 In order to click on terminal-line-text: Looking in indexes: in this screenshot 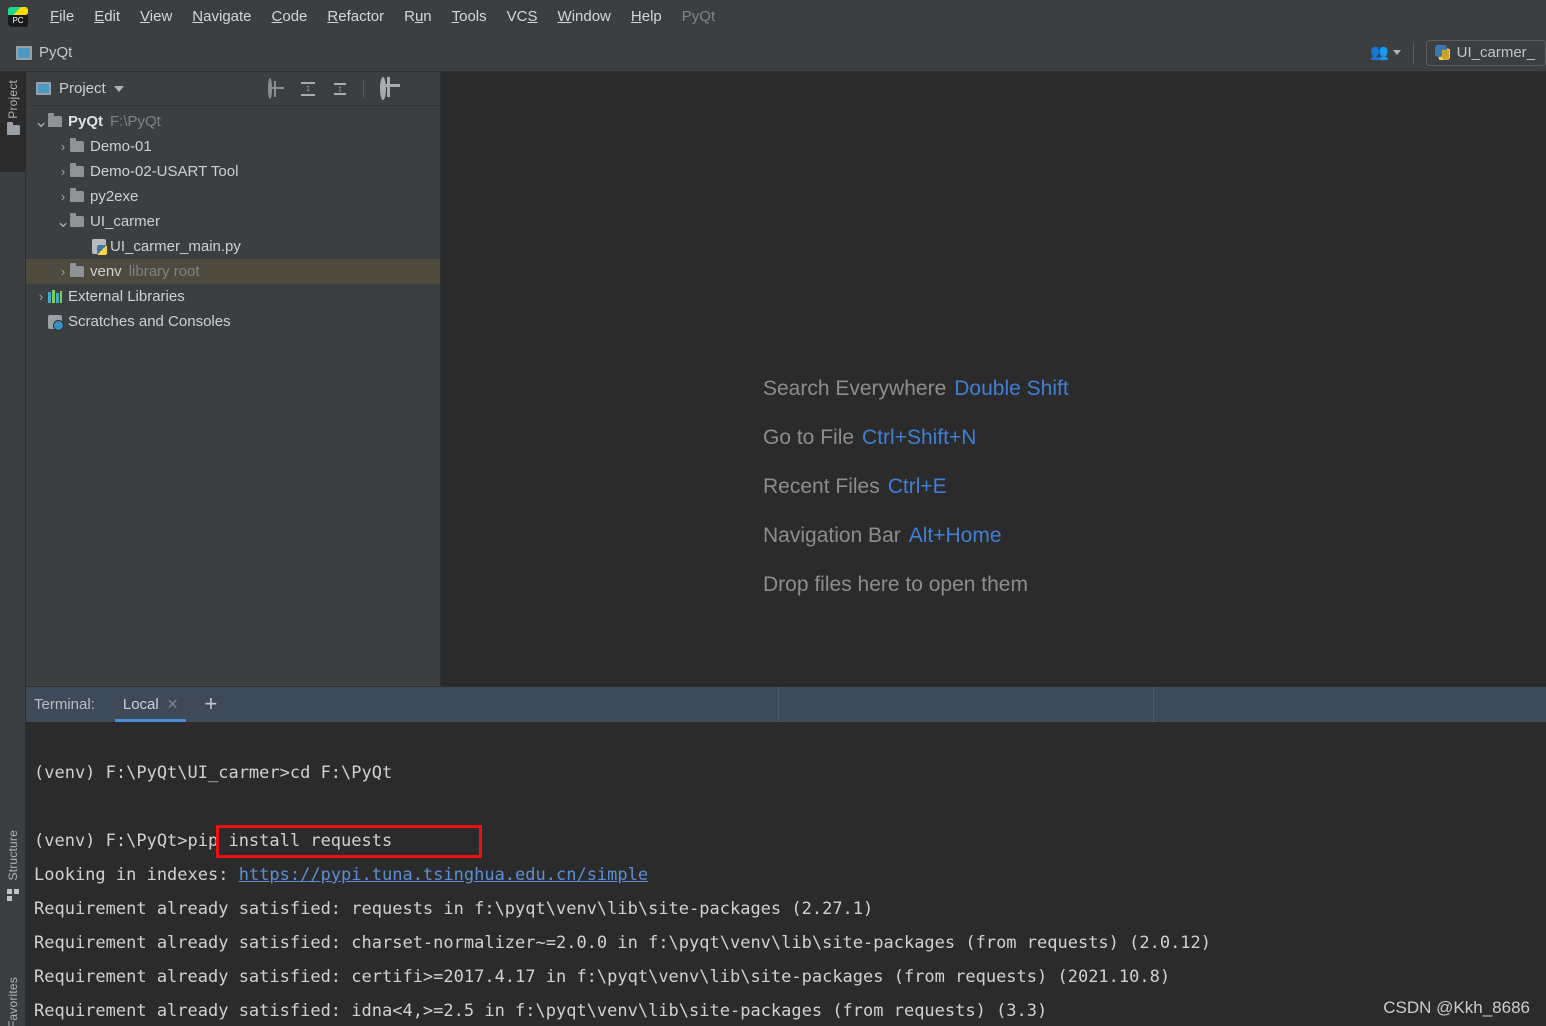, I will do `click(136, 875)`.